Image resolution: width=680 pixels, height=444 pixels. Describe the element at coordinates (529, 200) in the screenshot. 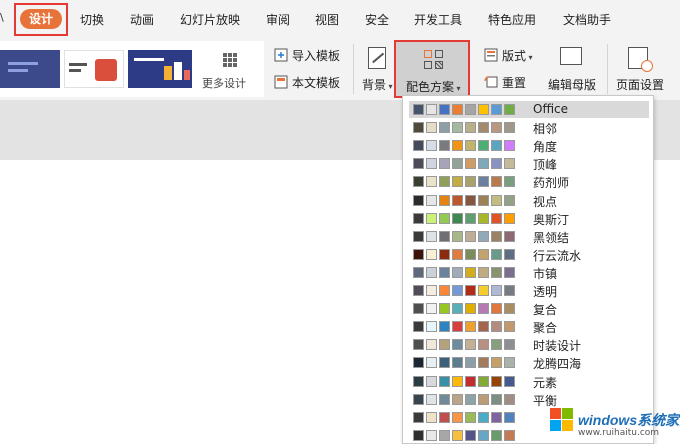

I see `color-scheme-option: 视点` at that location.